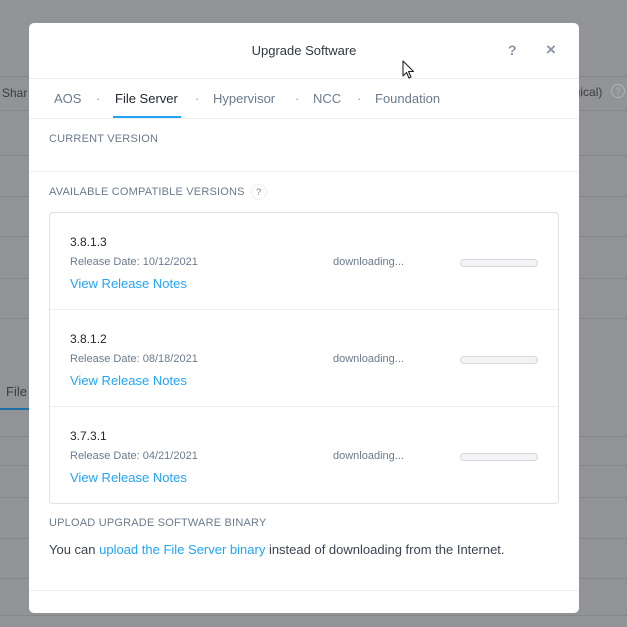 Image resolution: width=627 pixels, height=627 pixels. I want to click on active-tab-indicator, so click(147, 117).